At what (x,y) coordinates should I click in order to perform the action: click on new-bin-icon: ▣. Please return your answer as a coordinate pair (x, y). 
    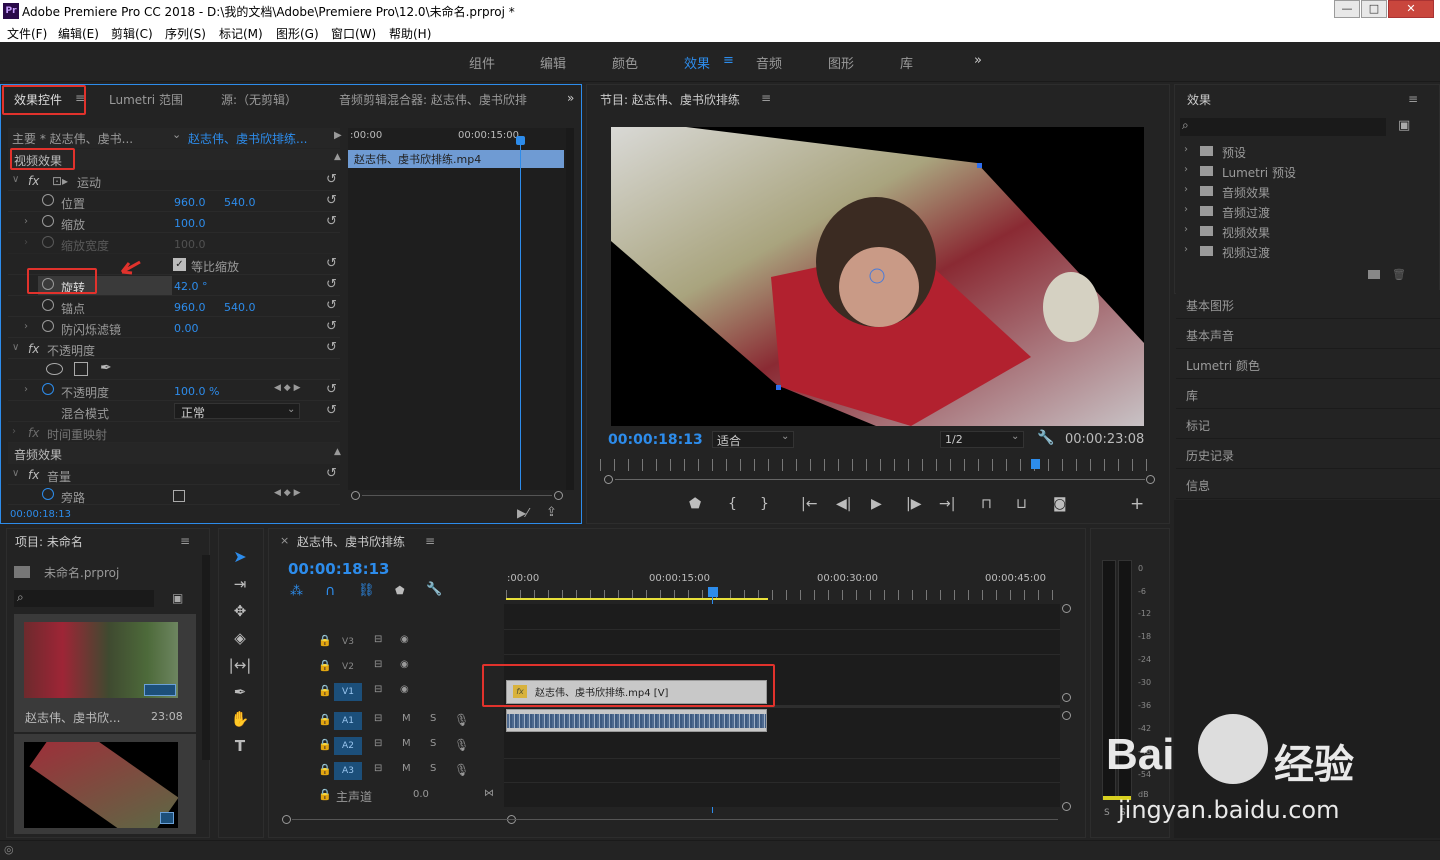
    Looking at the image, I should click on (1404, 125).